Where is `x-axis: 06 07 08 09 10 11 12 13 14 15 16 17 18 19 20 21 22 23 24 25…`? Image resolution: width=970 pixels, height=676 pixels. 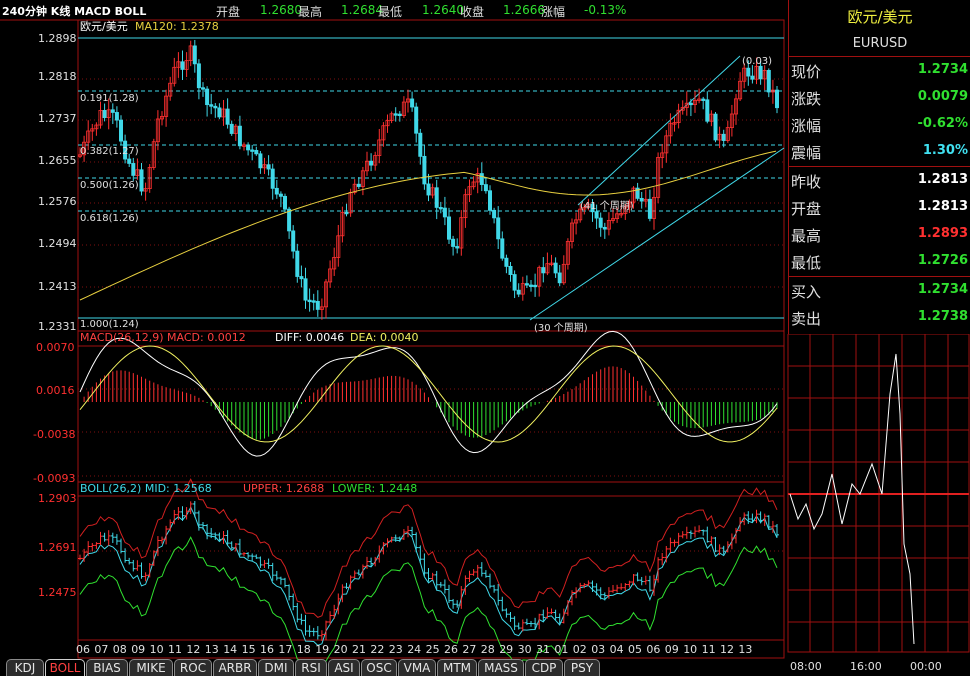 x-axis: 06 07 08 09 10 11 12 13 14 15 16 17 18 19 20 21 22 23 24 25… is located at coordinates (414, 649).